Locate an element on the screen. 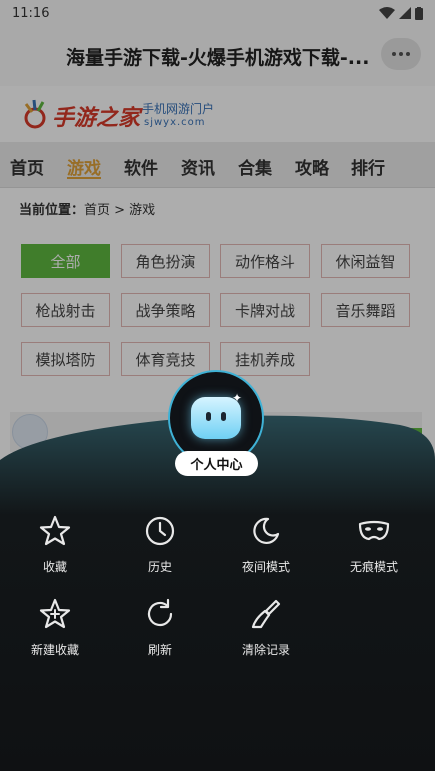  action-history: 历史 is located at coordinates (160, 549).